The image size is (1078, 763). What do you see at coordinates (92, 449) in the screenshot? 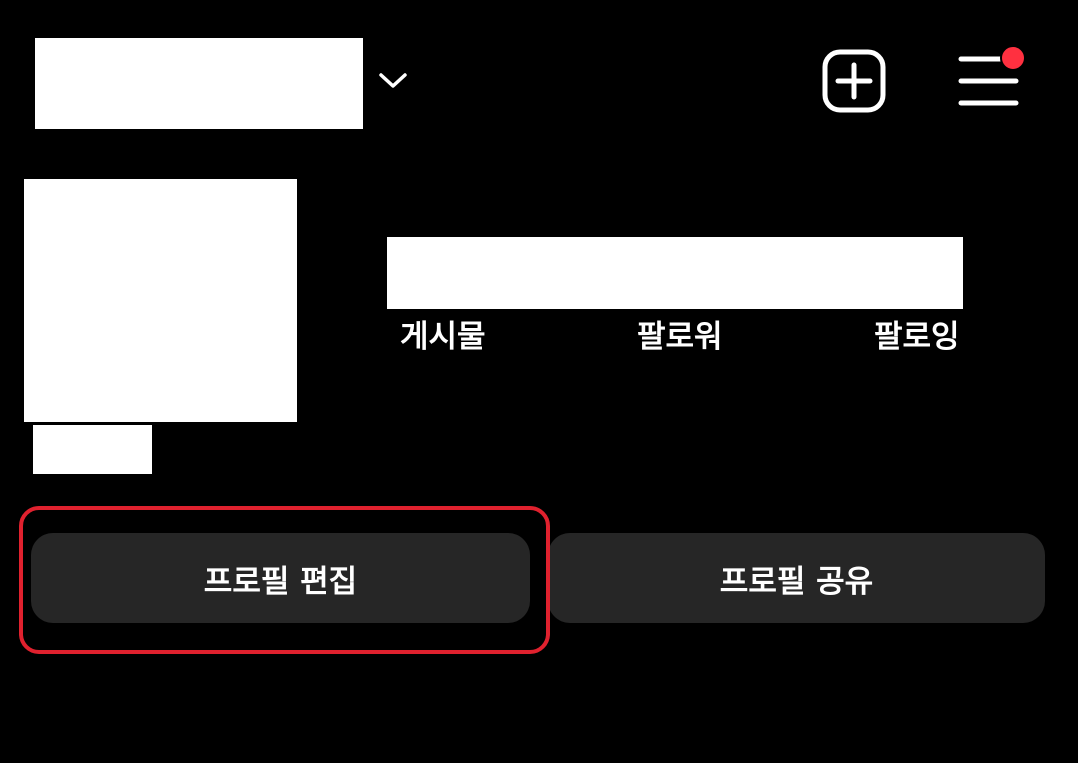
I see `display-name-redacted` at bounding box center [92, 449].